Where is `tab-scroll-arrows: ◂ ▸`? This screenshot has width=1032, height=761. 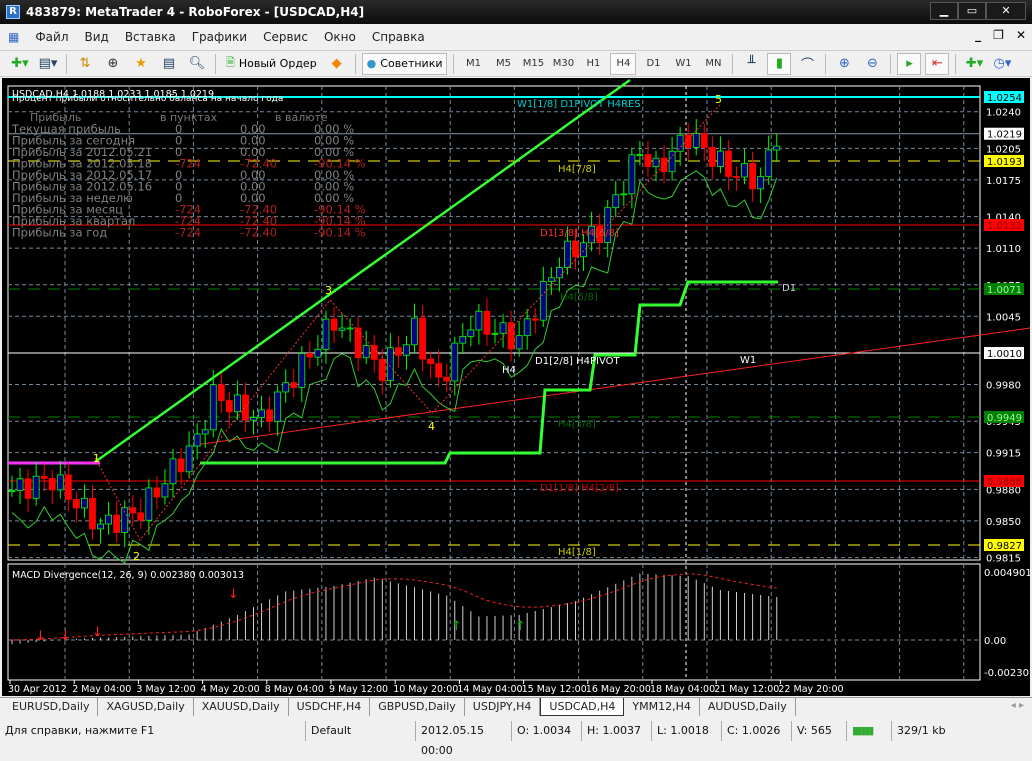 tab-scroll-arrows: ◂ ▸ is located at coordinates (1017, 705).